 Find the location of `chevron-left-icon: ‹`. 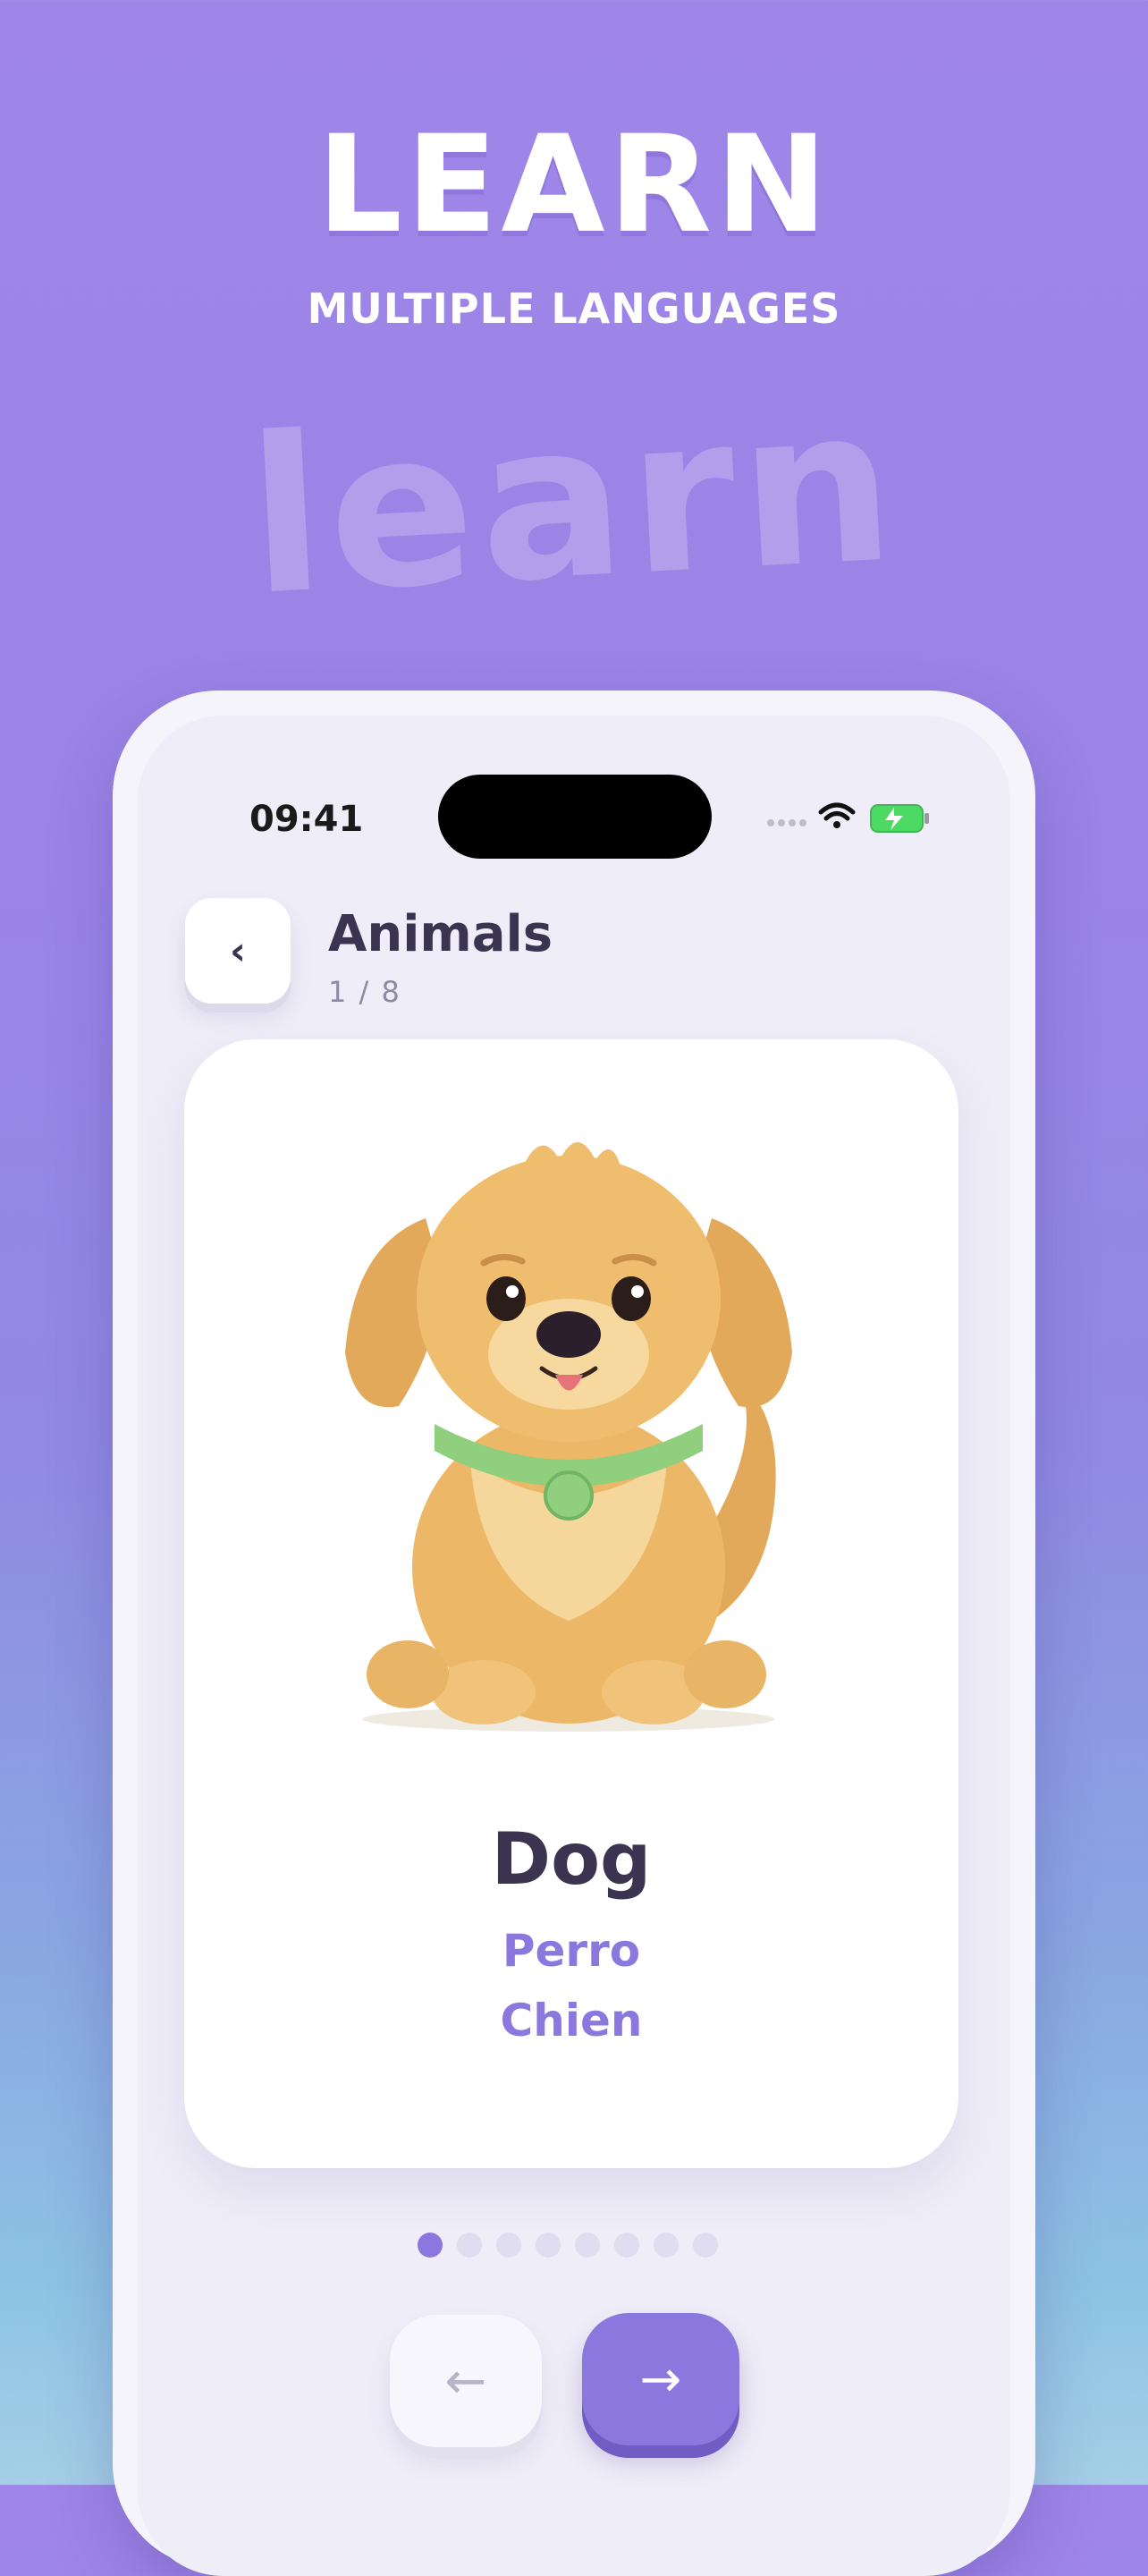

chevron-left-icon: ‹ is located at coordinates (238, 951).